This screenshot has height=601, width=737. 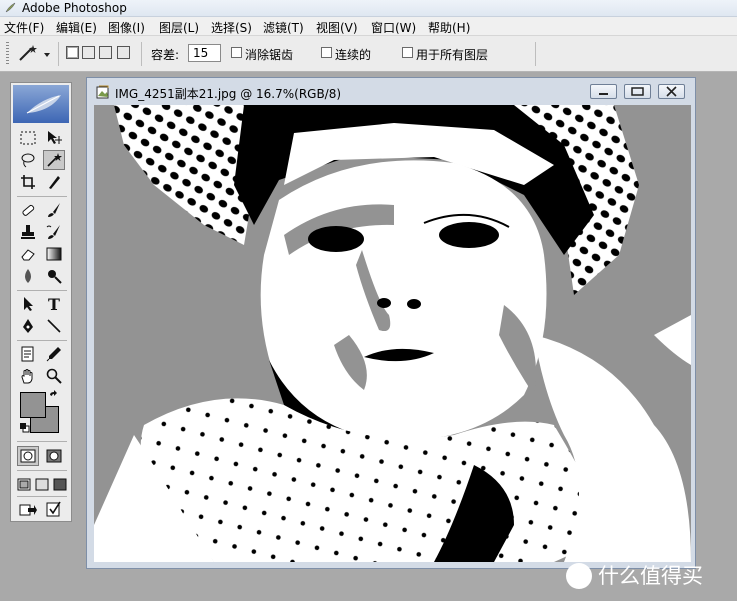 I want to click on antialias-checkbox, so click(x=236, y=52).